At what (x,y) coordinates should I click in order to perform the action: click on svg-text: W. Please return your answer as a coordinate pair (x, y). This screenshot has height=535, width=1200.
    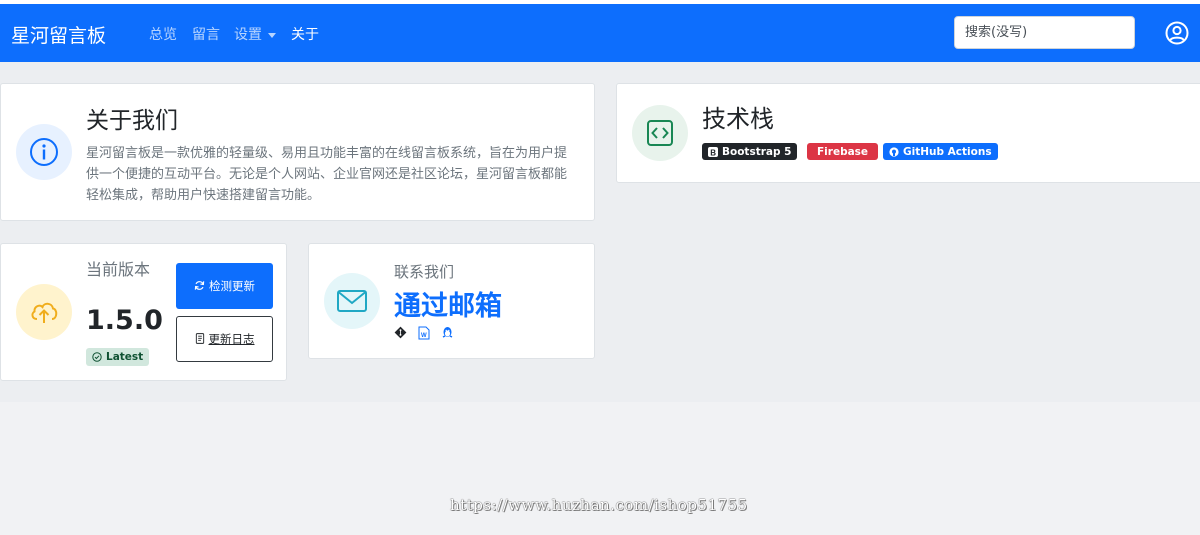
    Looking at the image, I should click on (424, 336).